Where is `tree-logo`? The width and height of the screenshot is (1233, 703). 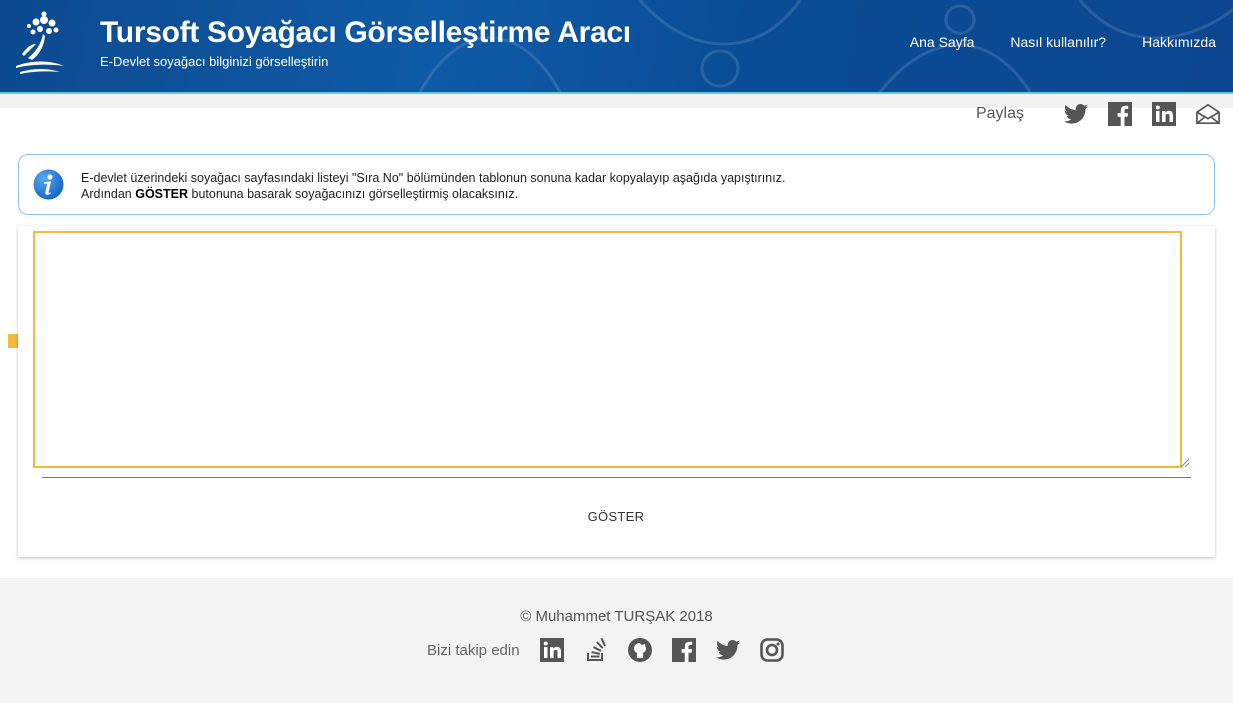
tree-logo is located at coordinates (41, 42).